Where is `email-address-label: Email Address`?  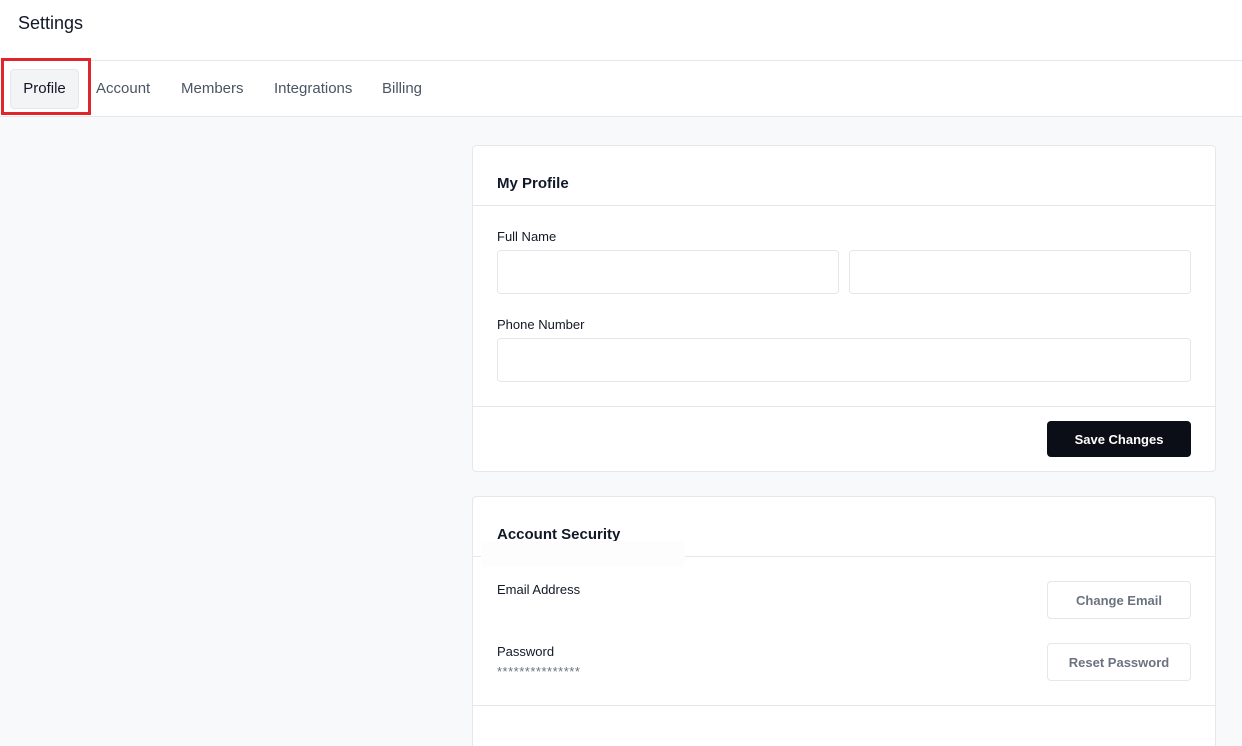
email-address-label: Email Address is located at coordinates (539, 589).